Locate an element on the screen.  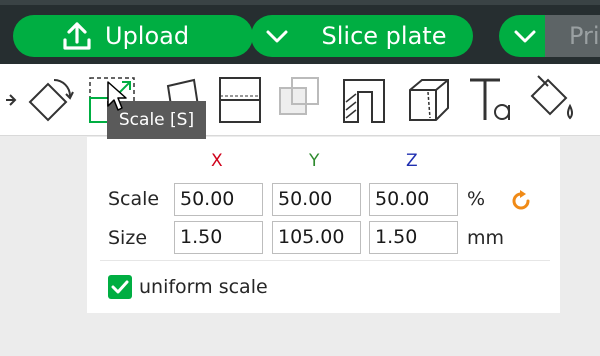
divider is located at coordinates (325, 260).